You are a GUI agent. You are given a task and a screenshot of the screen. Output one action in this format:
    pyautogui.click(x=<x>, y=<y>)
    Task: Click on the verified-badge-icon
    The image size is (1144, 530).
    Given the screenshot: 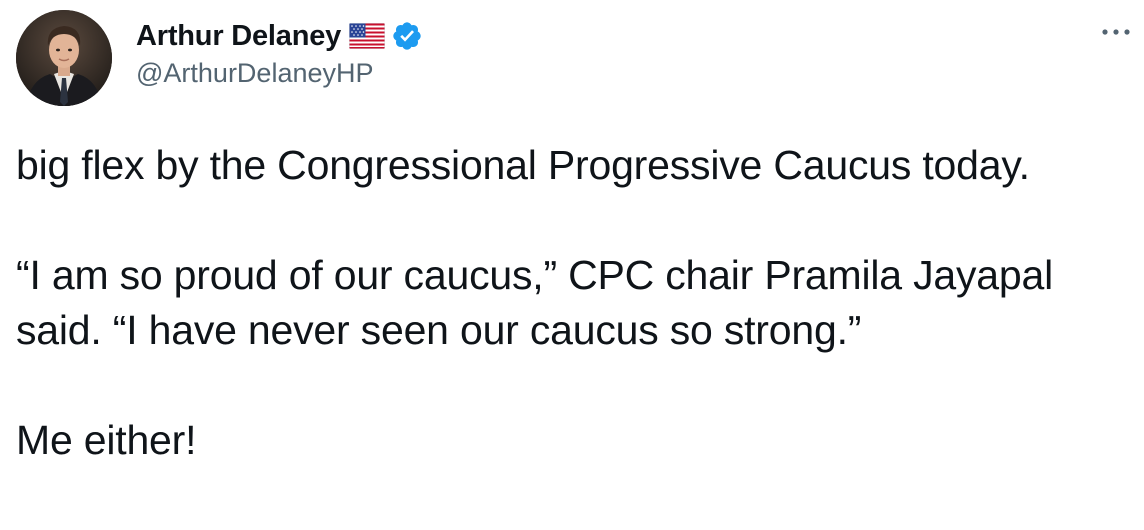 What is the action you would take?
    pyautogui.click(x=407, y=36)
    